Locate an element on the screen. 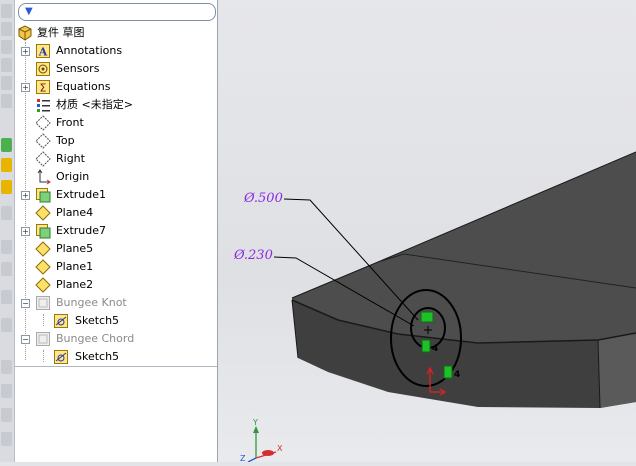 The width and height of the screenshot is (636, 466). annotations-icon: A is located at coordinates (43, 51).